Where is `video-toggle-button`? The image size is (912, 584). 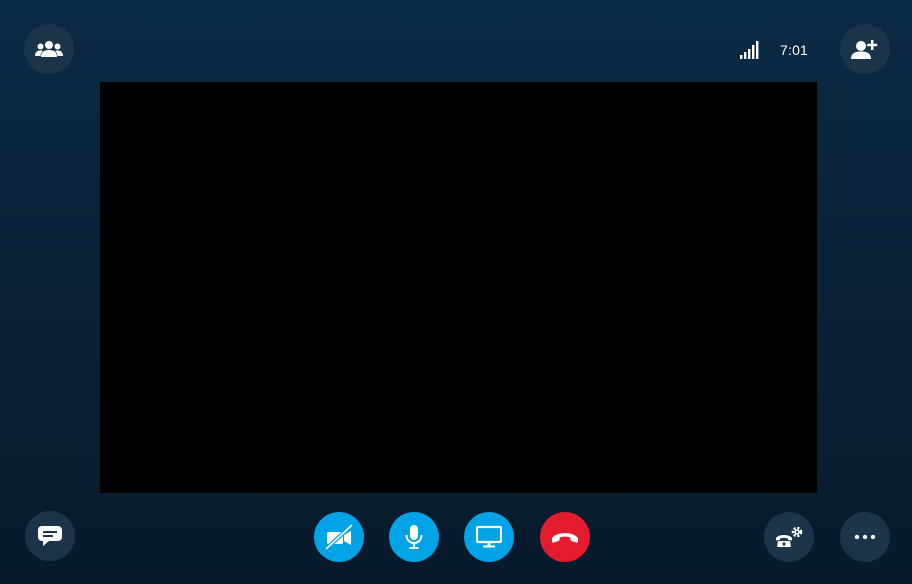
video-toggle-button is located at coordinates (339, 537).